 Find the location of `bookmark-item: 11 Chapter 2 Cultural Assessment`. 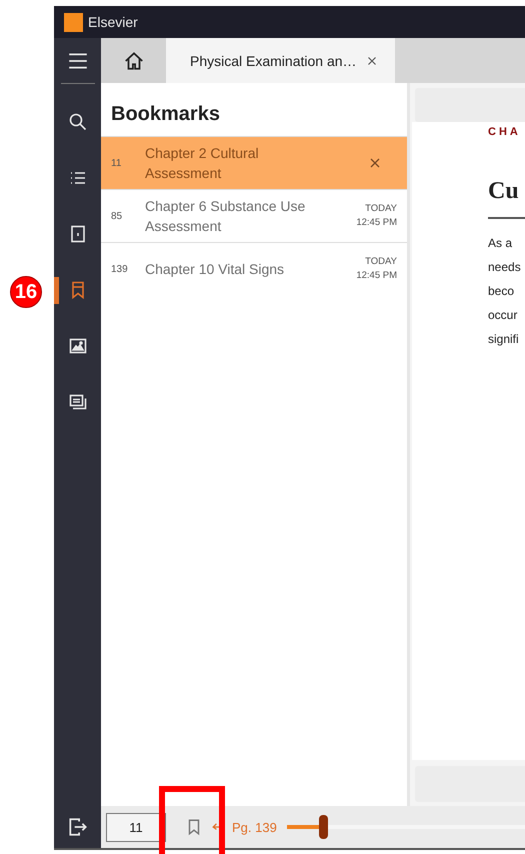

bookmark-item: 11 Chapter 2 Cultural Assessment is located at coordinates (254, 162).